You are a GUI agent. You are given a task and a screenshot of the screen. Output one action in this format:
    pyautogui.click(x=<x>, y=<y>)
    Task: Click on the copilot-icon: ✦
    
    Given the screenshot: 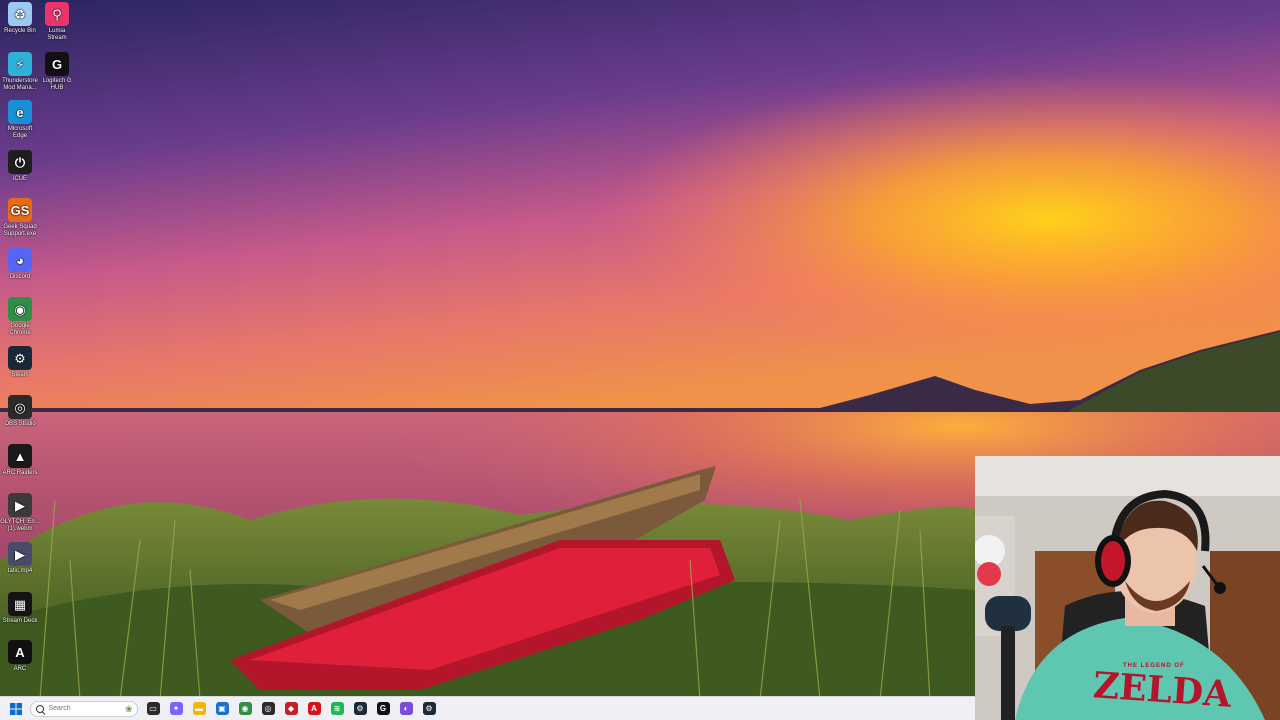 What is the action you would take?
    pyautogui.click(x=176, y=708)
    